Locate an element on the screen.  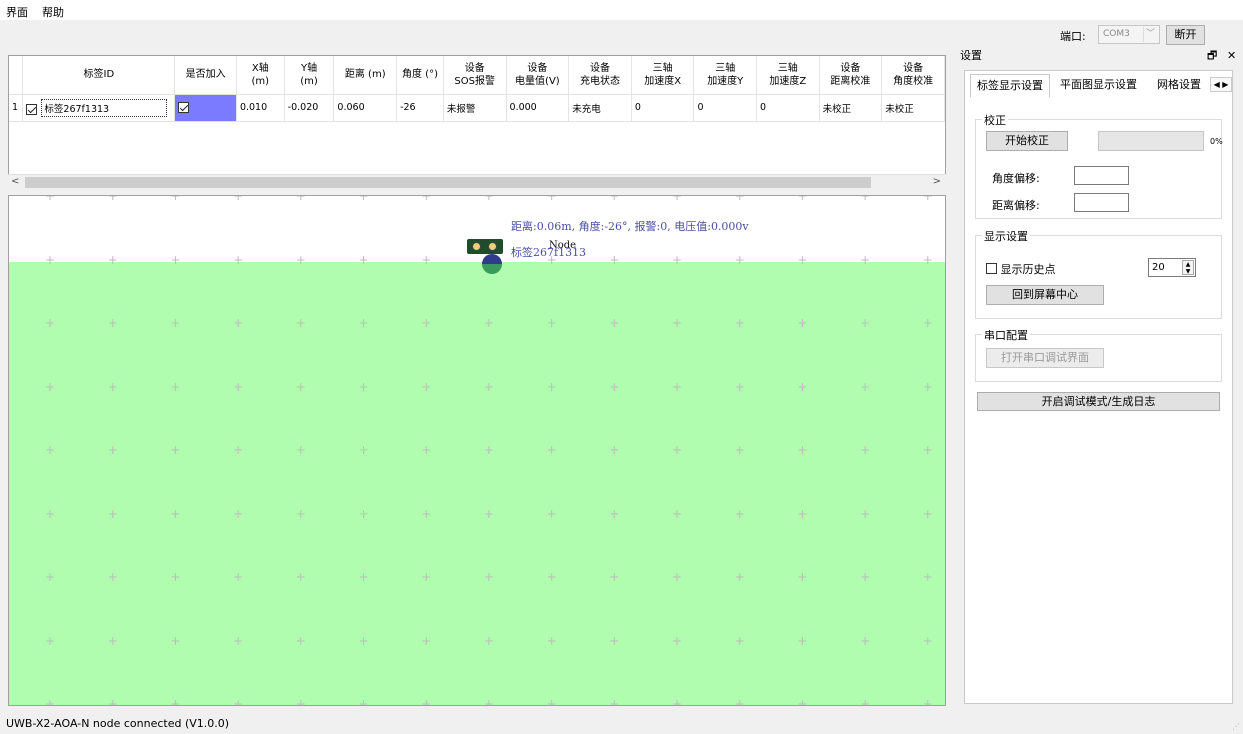
column-header-sos: 设备 SOS报警 is located at coordinates (475, 75).